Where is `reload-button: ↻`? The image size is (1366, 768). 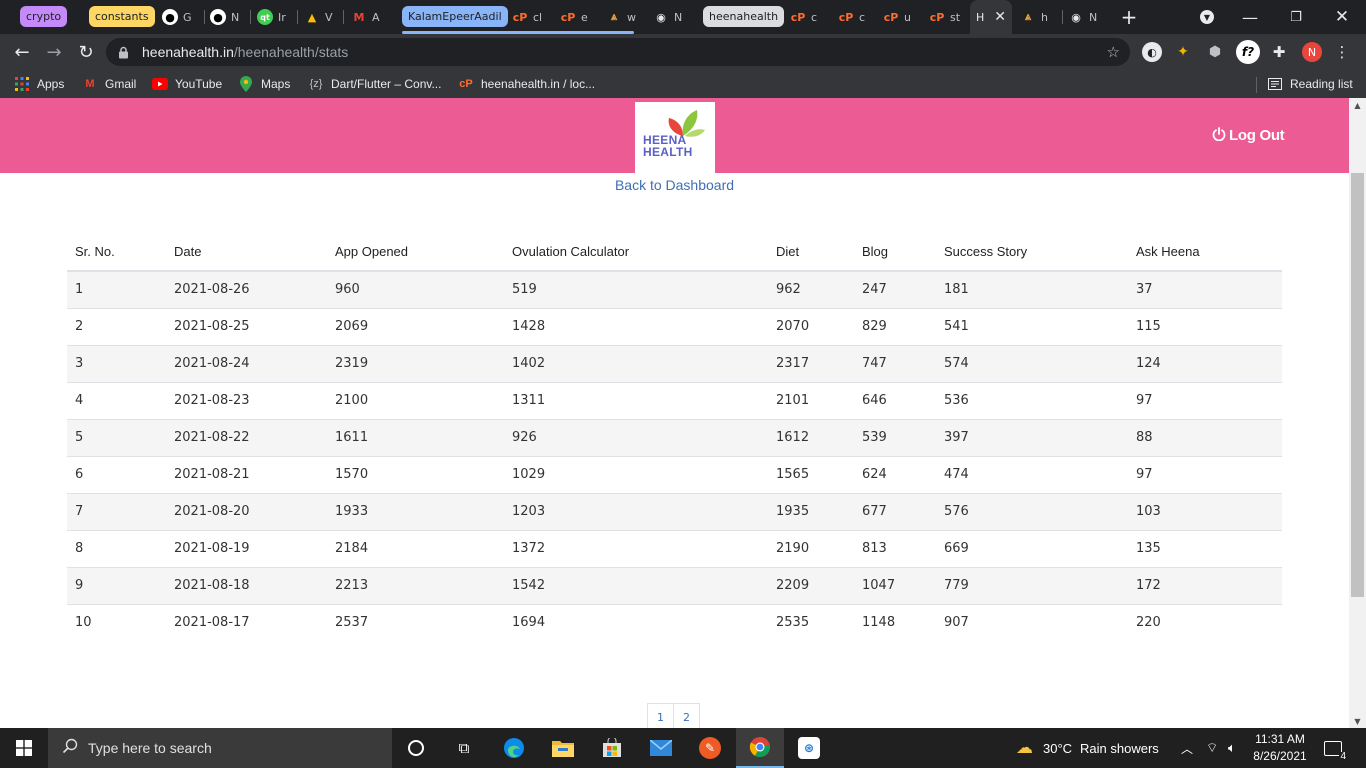 reload-button: ↻ is located at coordinates (86, 52).